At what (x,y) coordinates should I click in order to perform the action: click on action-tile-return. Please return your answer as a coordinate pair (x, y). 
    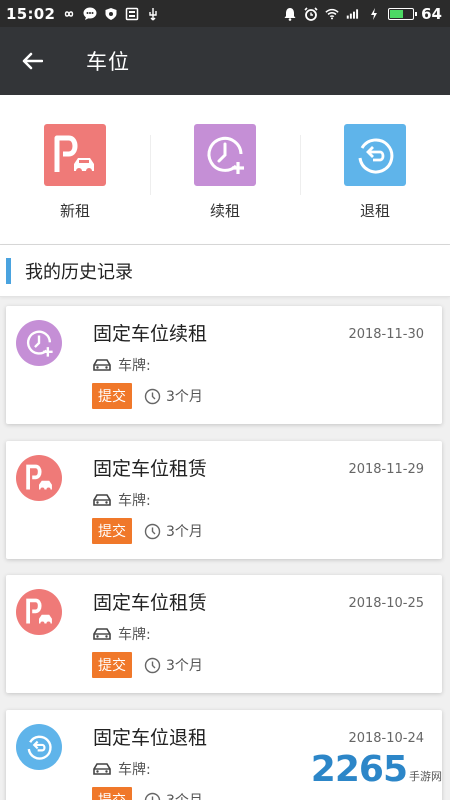
    Looking at the image, I should click on (375, 155).